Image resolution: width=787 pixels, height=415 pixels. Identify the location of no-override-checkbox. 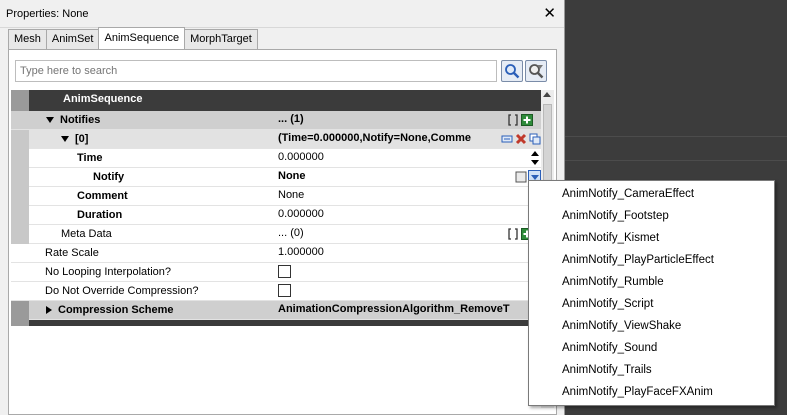
(284, 290).